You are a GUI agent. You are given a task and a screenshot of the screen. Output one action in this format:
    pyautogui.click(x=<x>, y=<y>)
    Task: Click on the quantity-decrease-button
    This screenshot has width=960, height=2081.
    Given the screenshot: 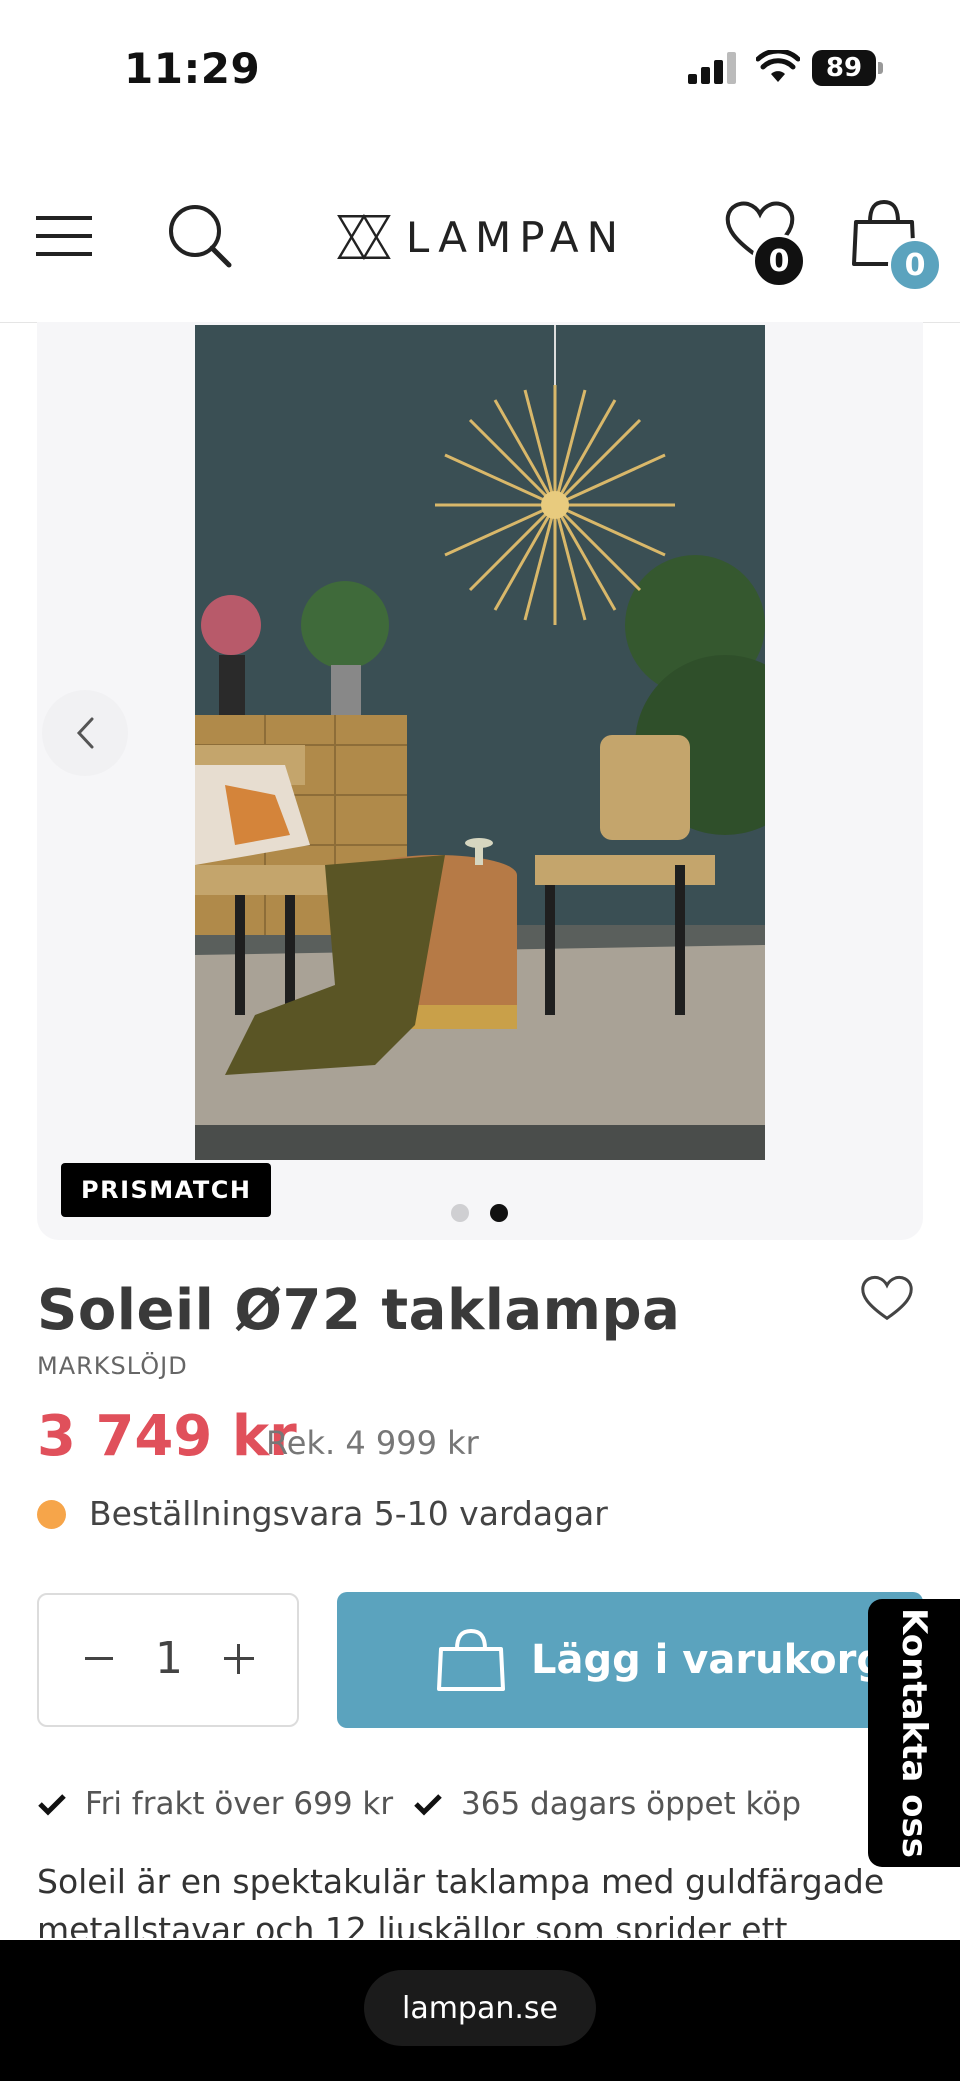 What is the action you would take?
    pyautogui.click(x=99, y=1659)
    